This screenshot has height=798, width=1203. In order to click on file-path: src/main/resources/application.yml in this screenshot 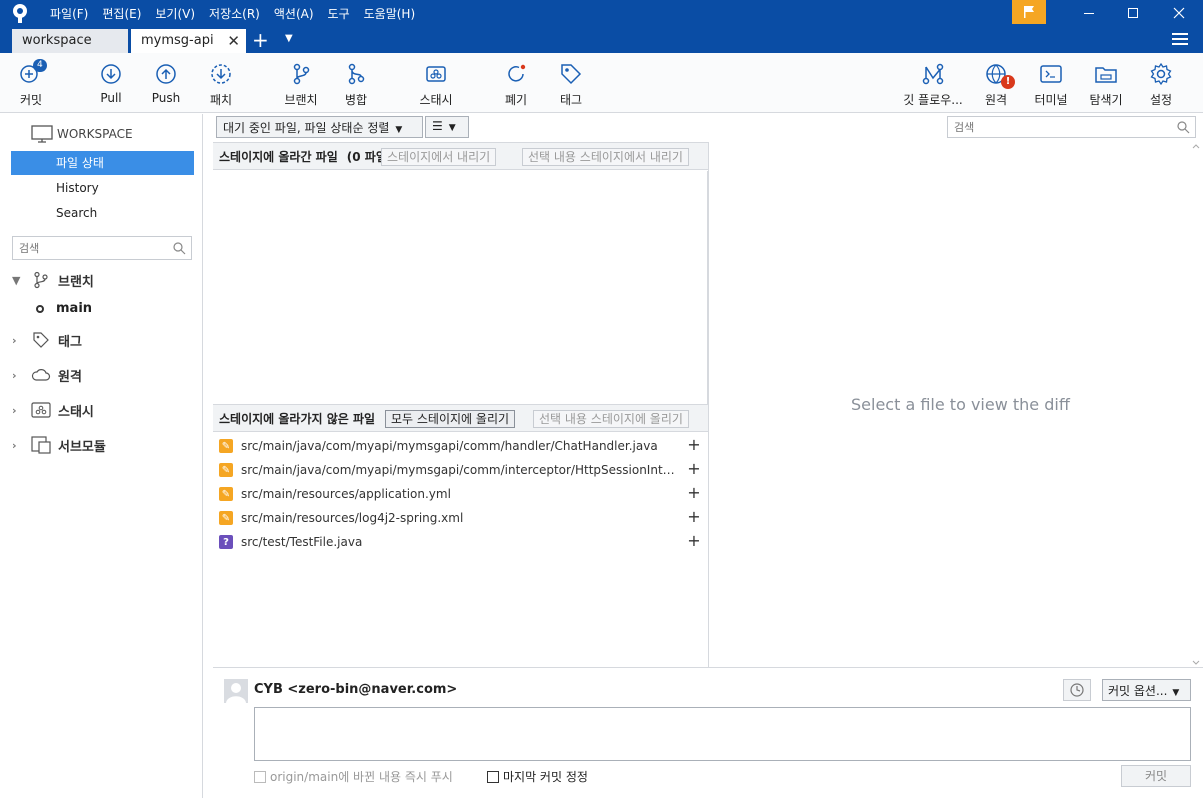, I will do `click(346, 494)`.